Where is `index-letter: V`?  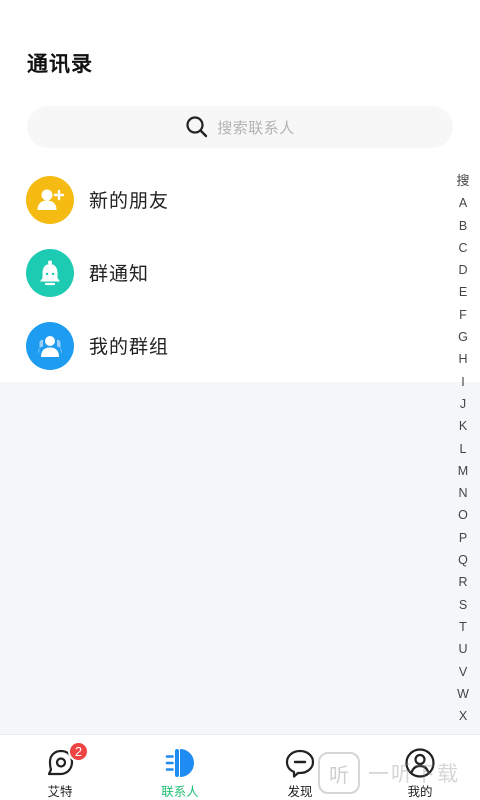
index-letter: V is located at coordinates (463, 672).